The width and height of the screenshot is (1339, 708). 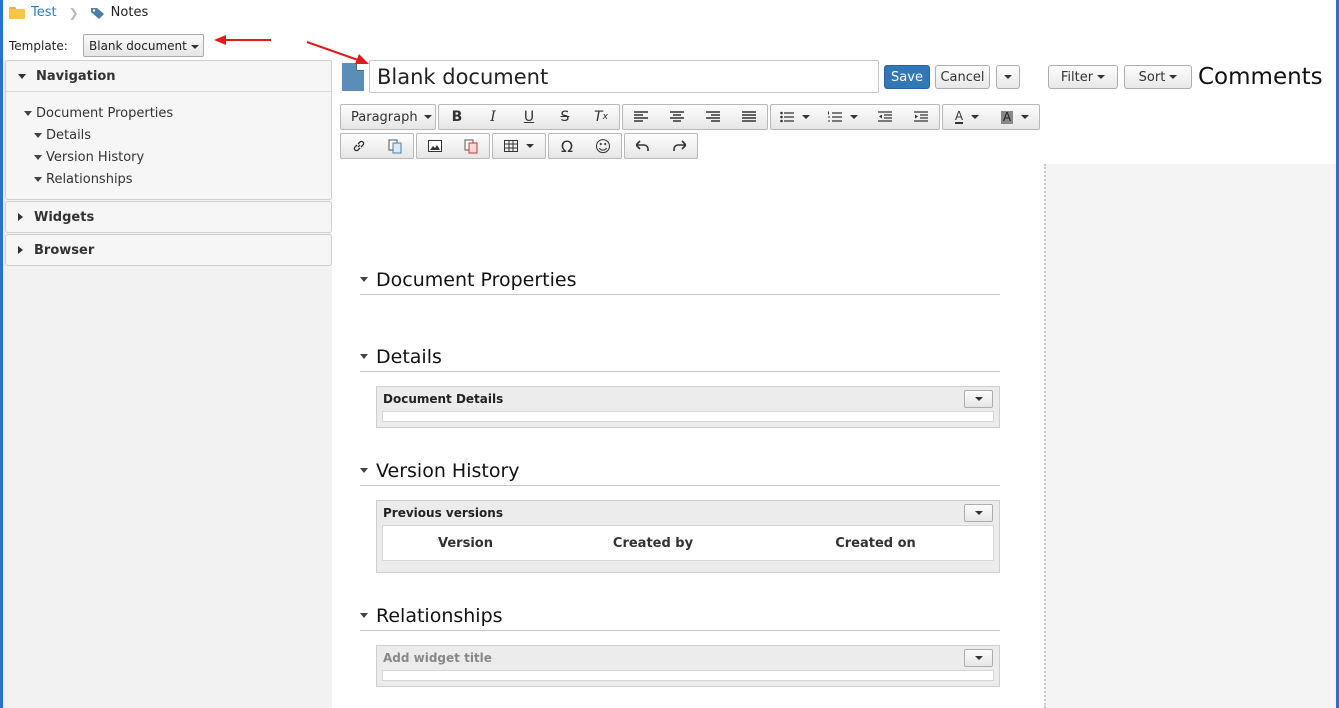 I want to click on column-header-version: Version, so click(x=465, y=543).